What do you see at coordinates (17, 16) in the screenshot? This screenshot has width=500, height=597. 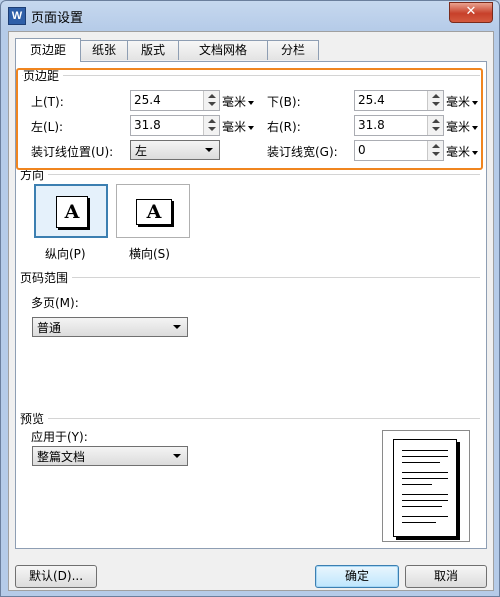 I see `wps-writer-icon: W` at bounding box center [17, 16].